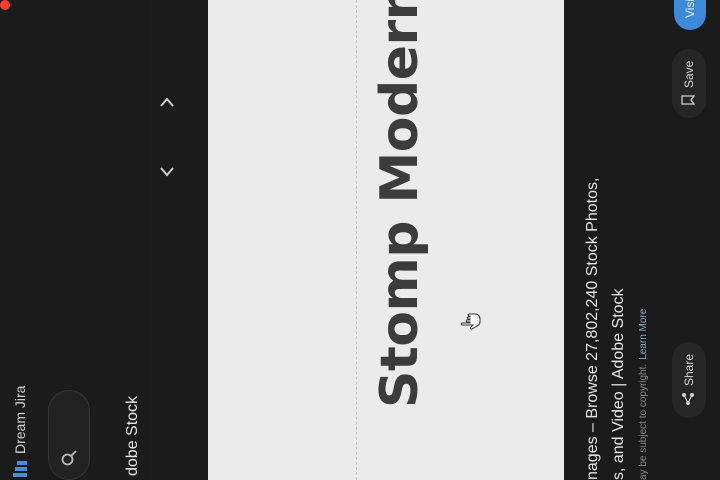 The image size is (720, 480). What do you see at coordinates (643, 334) in the screenshot?
I see `learn-more-link: Learn More` at bounding box center [643, 334].